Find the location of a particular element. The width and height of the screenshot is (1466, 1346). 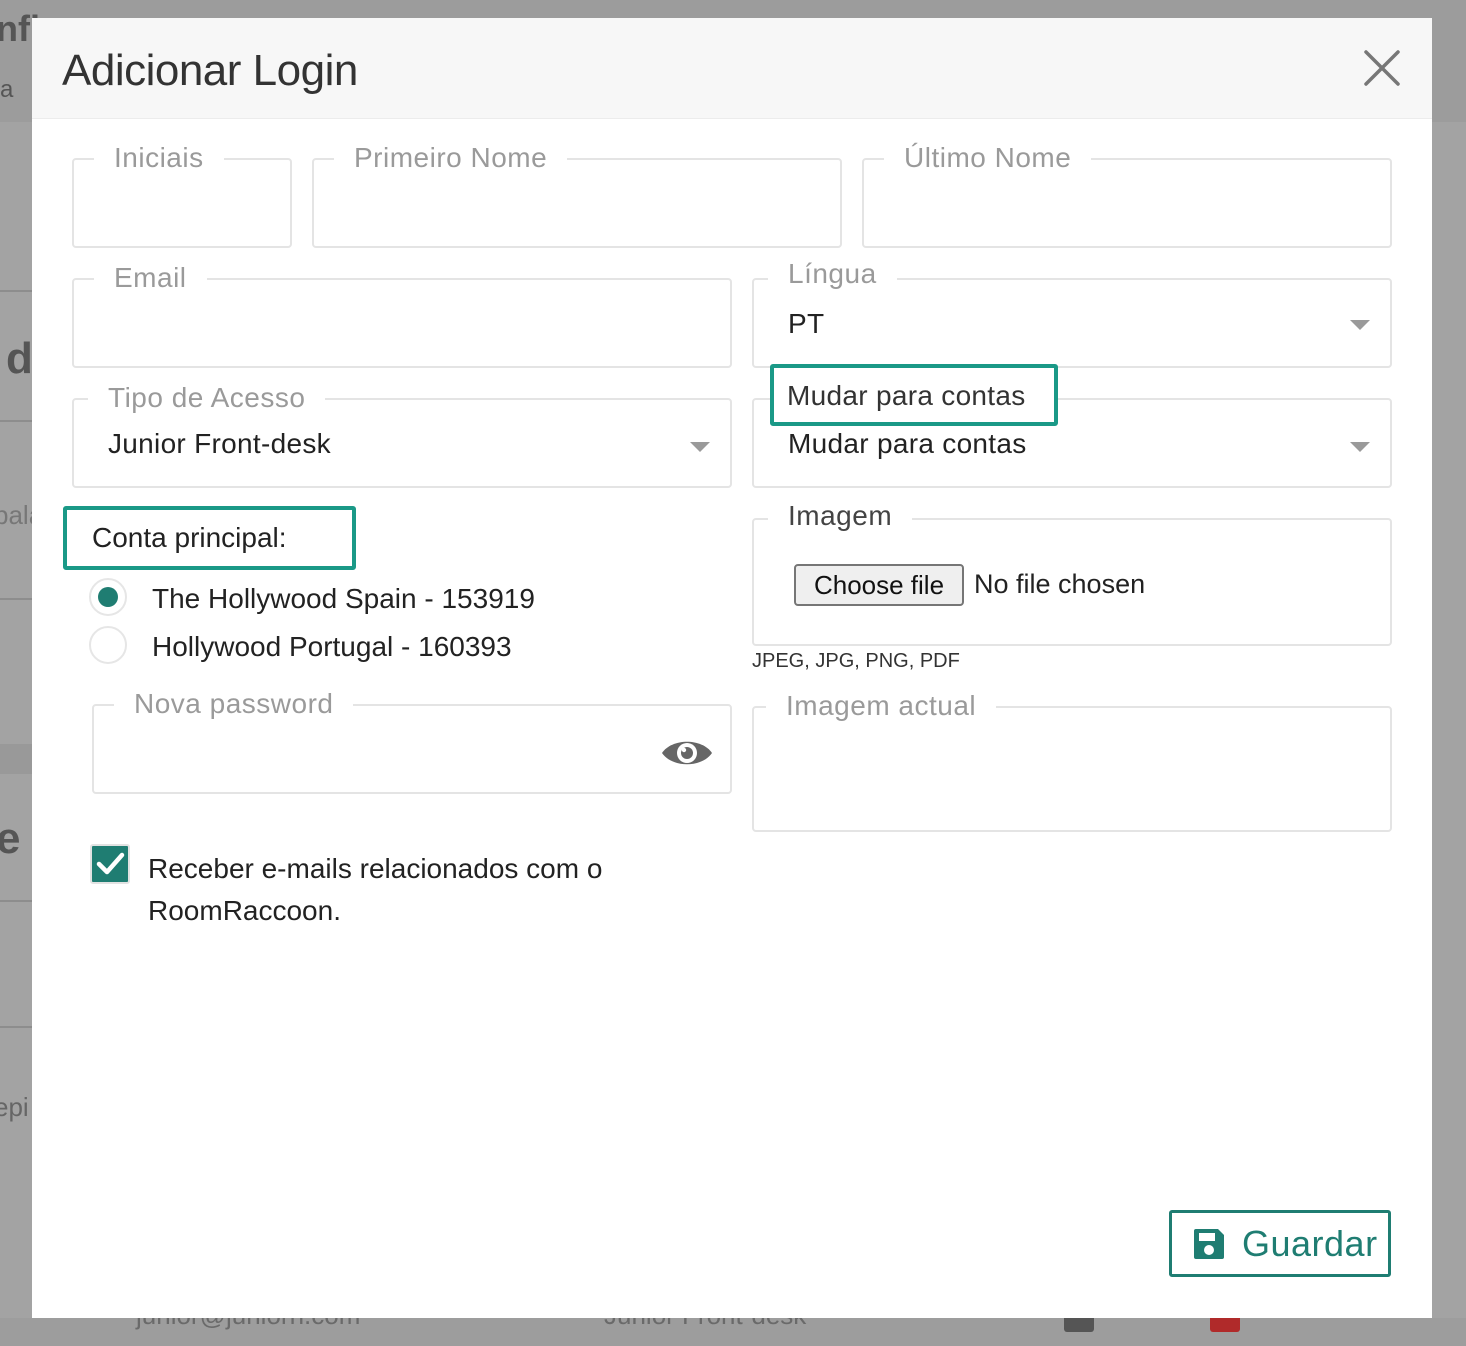

file-status: No file chosen is located at coordinates (1060, 584).